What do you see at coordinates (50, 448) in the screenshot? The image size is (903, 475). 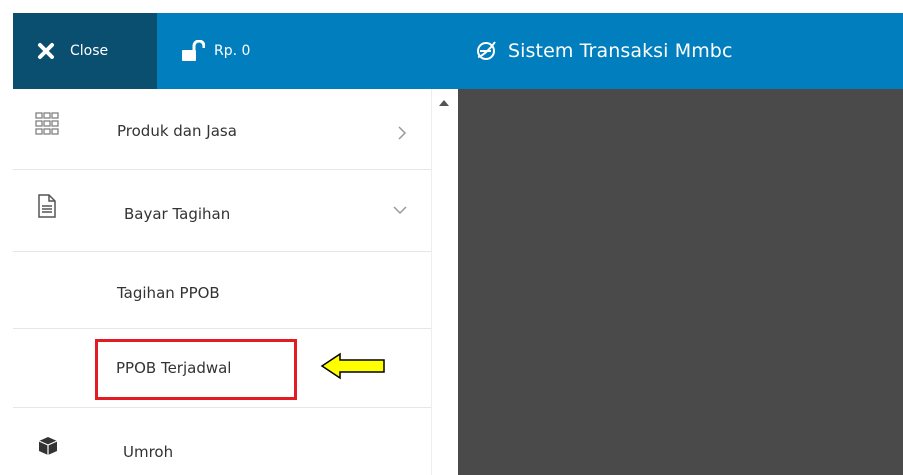 I see `box-icon` at bounding box center [50, 448].